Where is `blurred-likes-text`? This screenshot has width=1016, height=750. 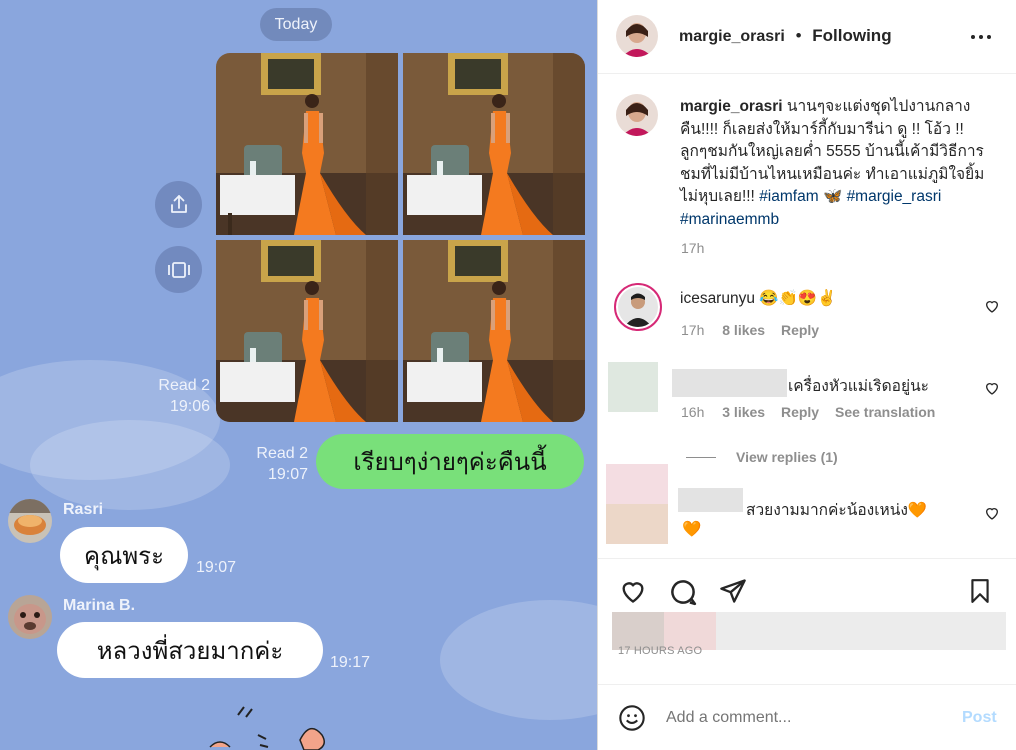
blurred-likes-text is located at coordinates (861, 631).